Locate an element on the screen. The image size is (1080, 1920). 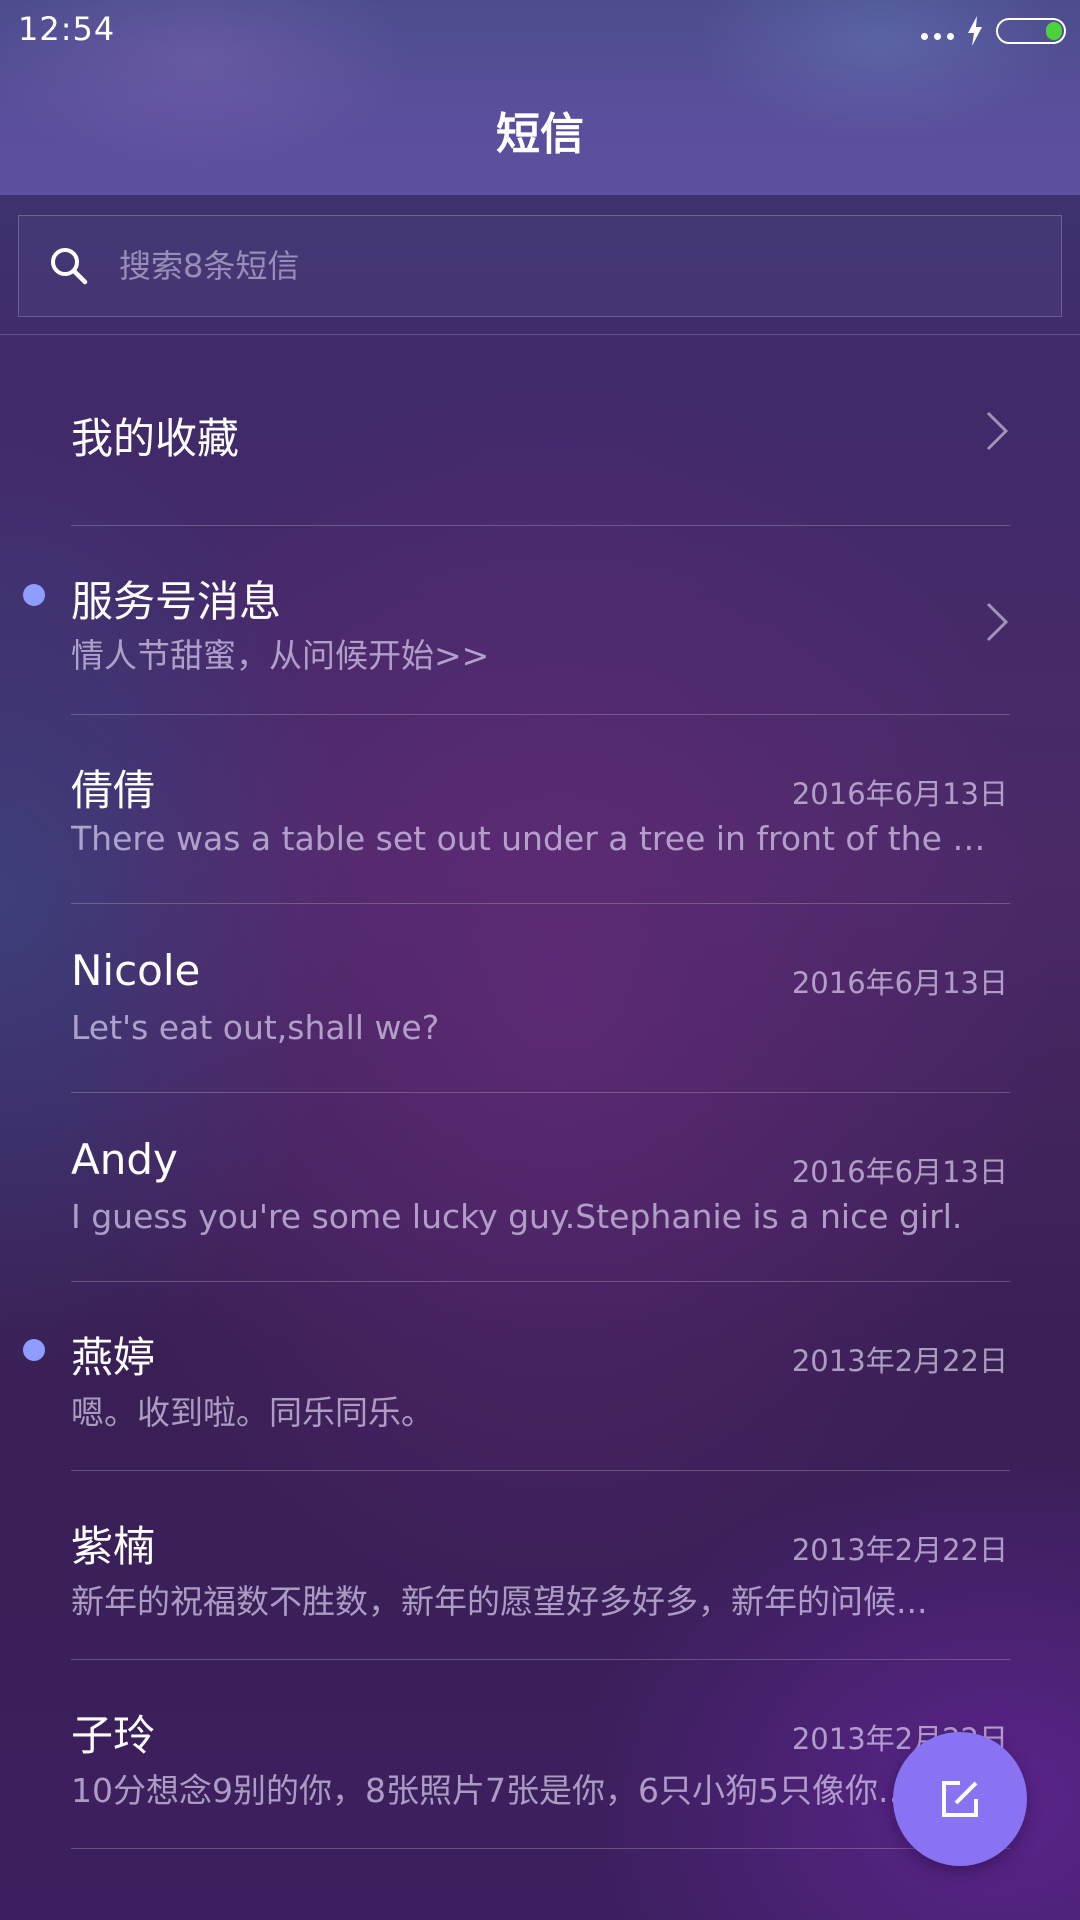
contact-name: 子玲 is located at coordinates (113, 1735).